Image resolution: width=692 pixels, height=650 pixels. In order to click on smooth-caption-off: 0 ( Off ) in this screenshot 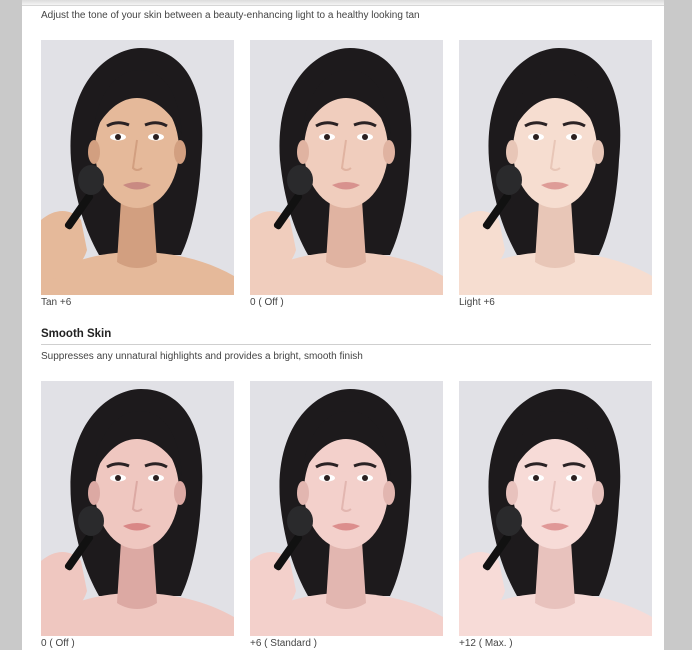, I will do `click(58, 643)`.